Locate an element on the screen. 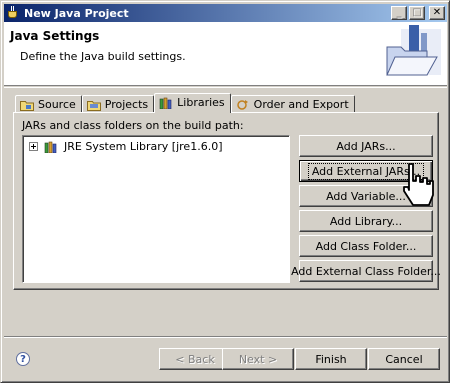  next-label: Next > is located at coordinates (258, 359).